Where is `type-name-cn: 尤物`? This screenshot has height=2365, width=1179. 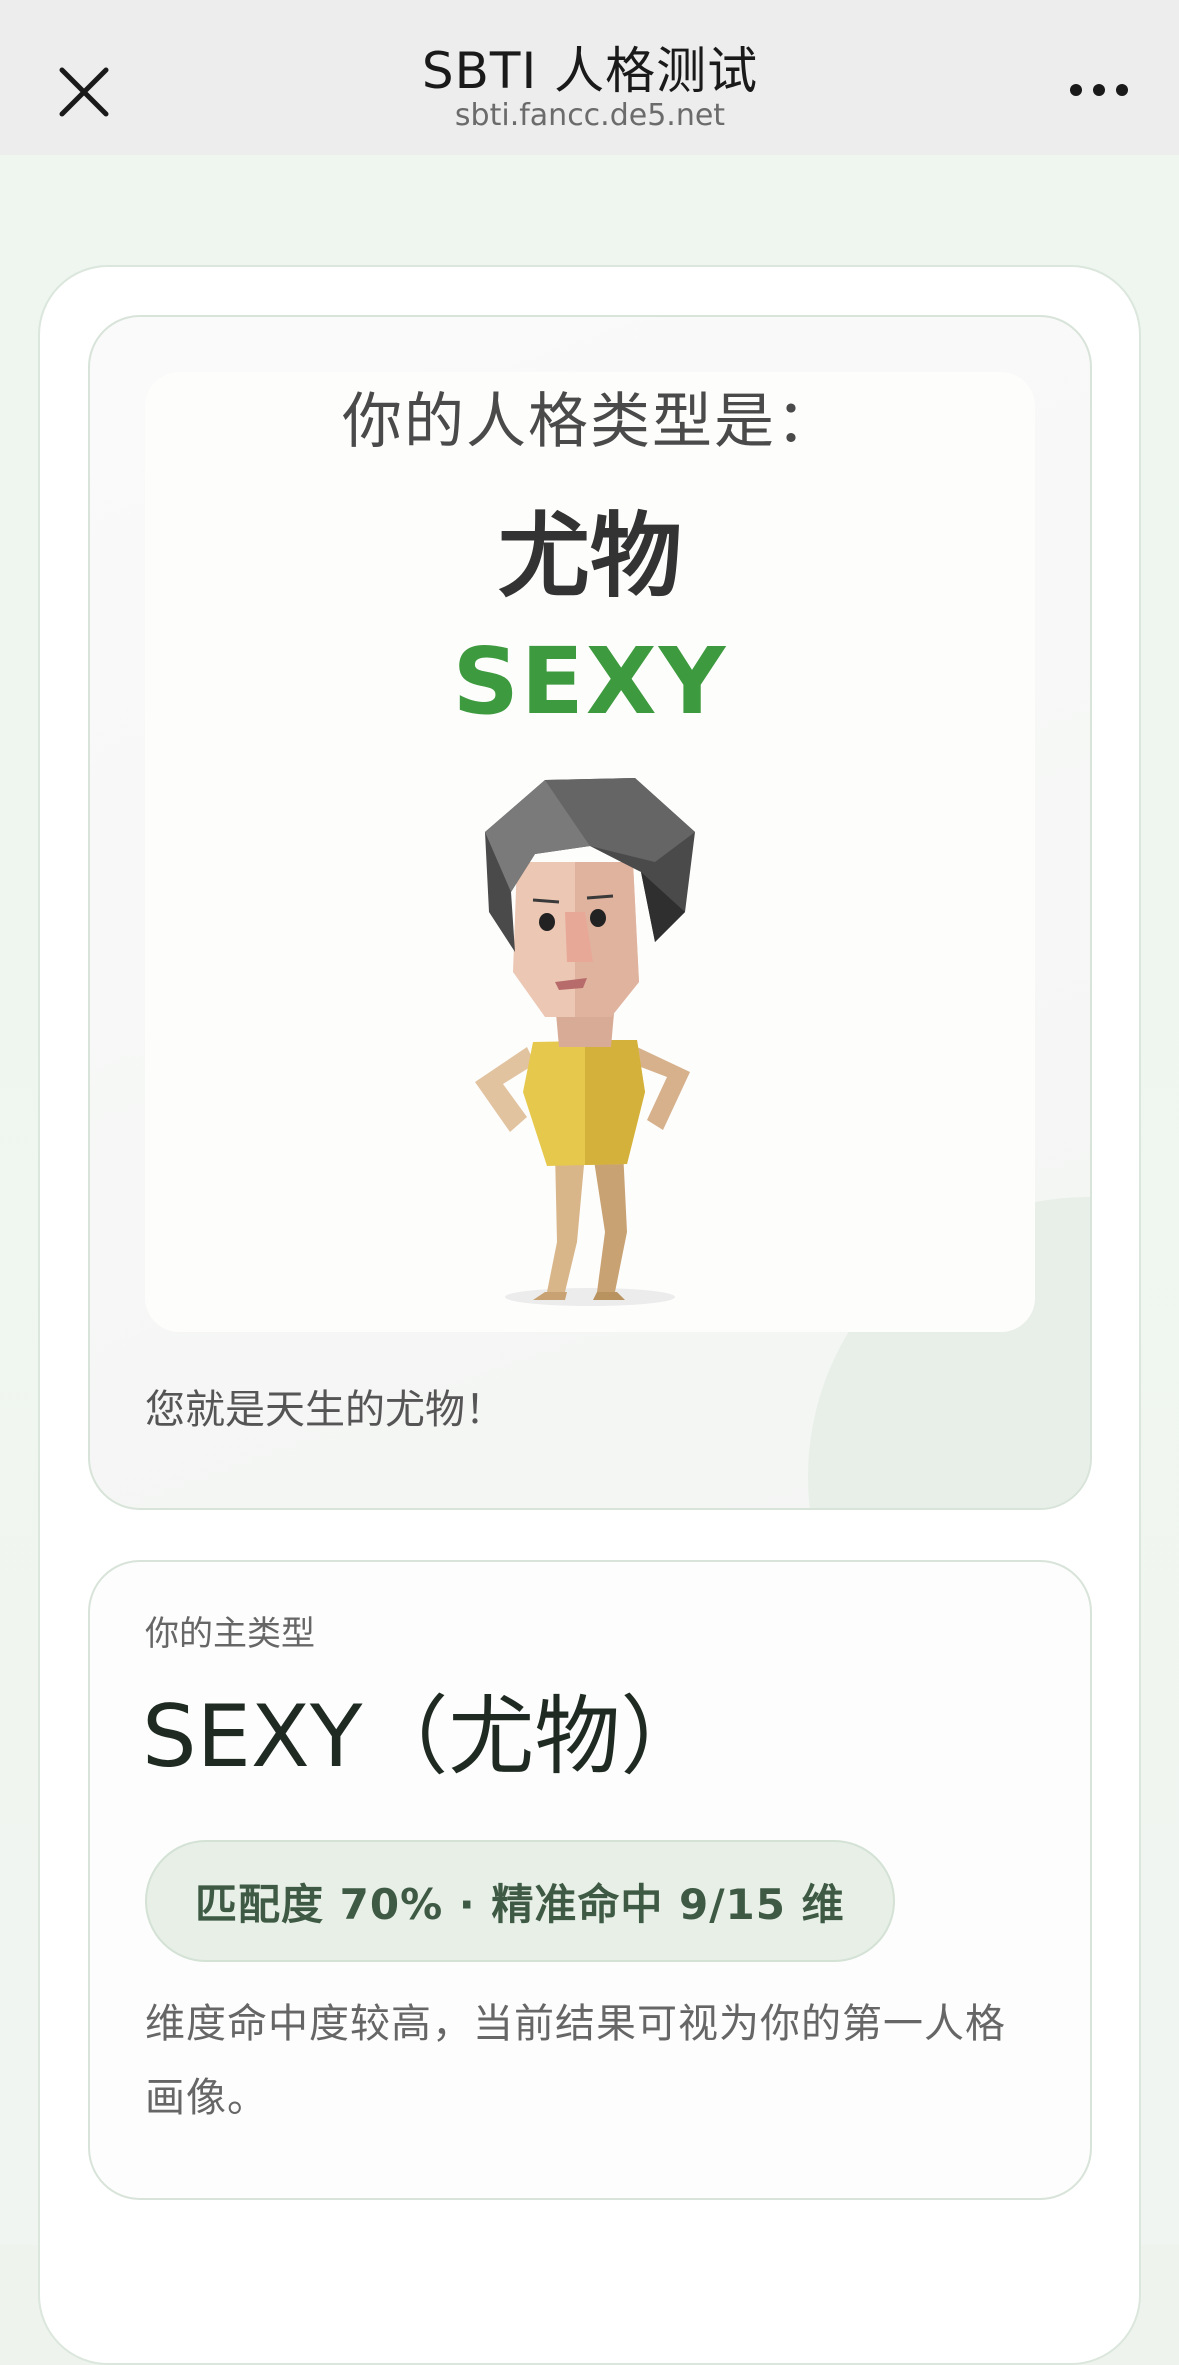
type-name-cn: 尤物 is located at coordinates (589, 556).